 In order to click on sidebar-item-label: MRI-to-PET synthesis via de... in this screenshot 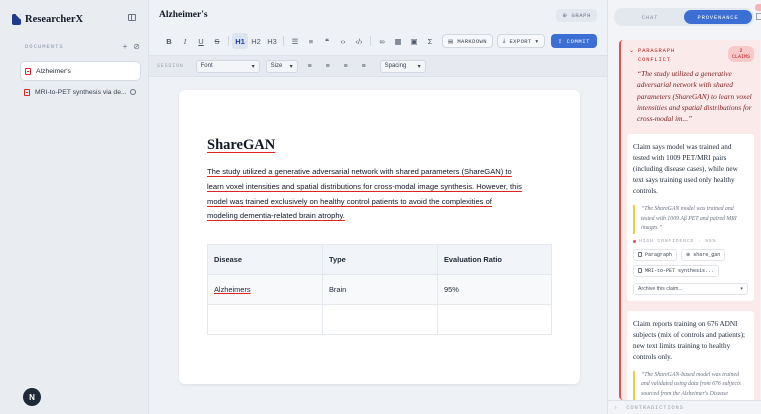, I will do `click(81, 92)`.